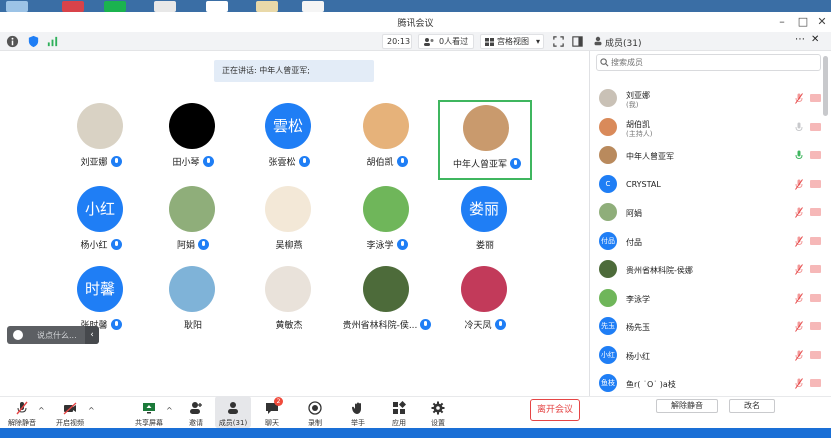  I want to click on settings-button: 设置, so click(438, 414).